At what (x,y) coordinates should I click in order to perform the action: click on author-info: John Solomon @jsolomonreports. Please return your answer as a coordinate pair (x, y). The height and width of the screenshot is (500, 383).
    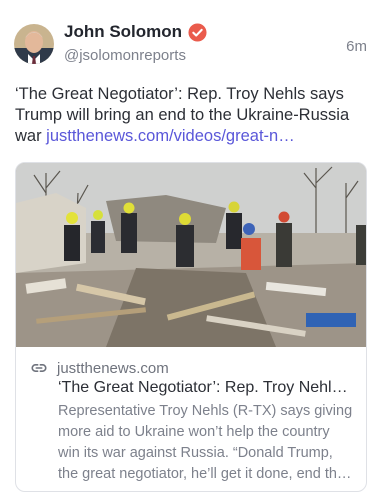
    Looking at the image, I should click on (135, 43).